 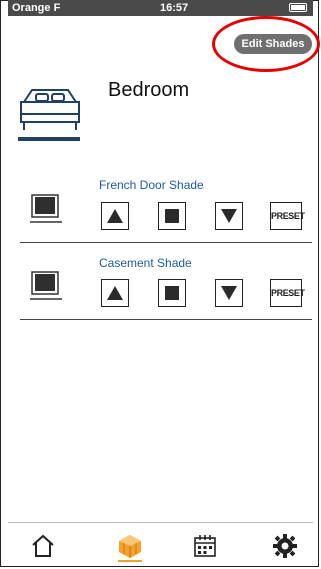 What do you see at coordinates (151, 185) in the screenshot?
I see `shade-name: French Door Shade` at bounding box center [151, 185].